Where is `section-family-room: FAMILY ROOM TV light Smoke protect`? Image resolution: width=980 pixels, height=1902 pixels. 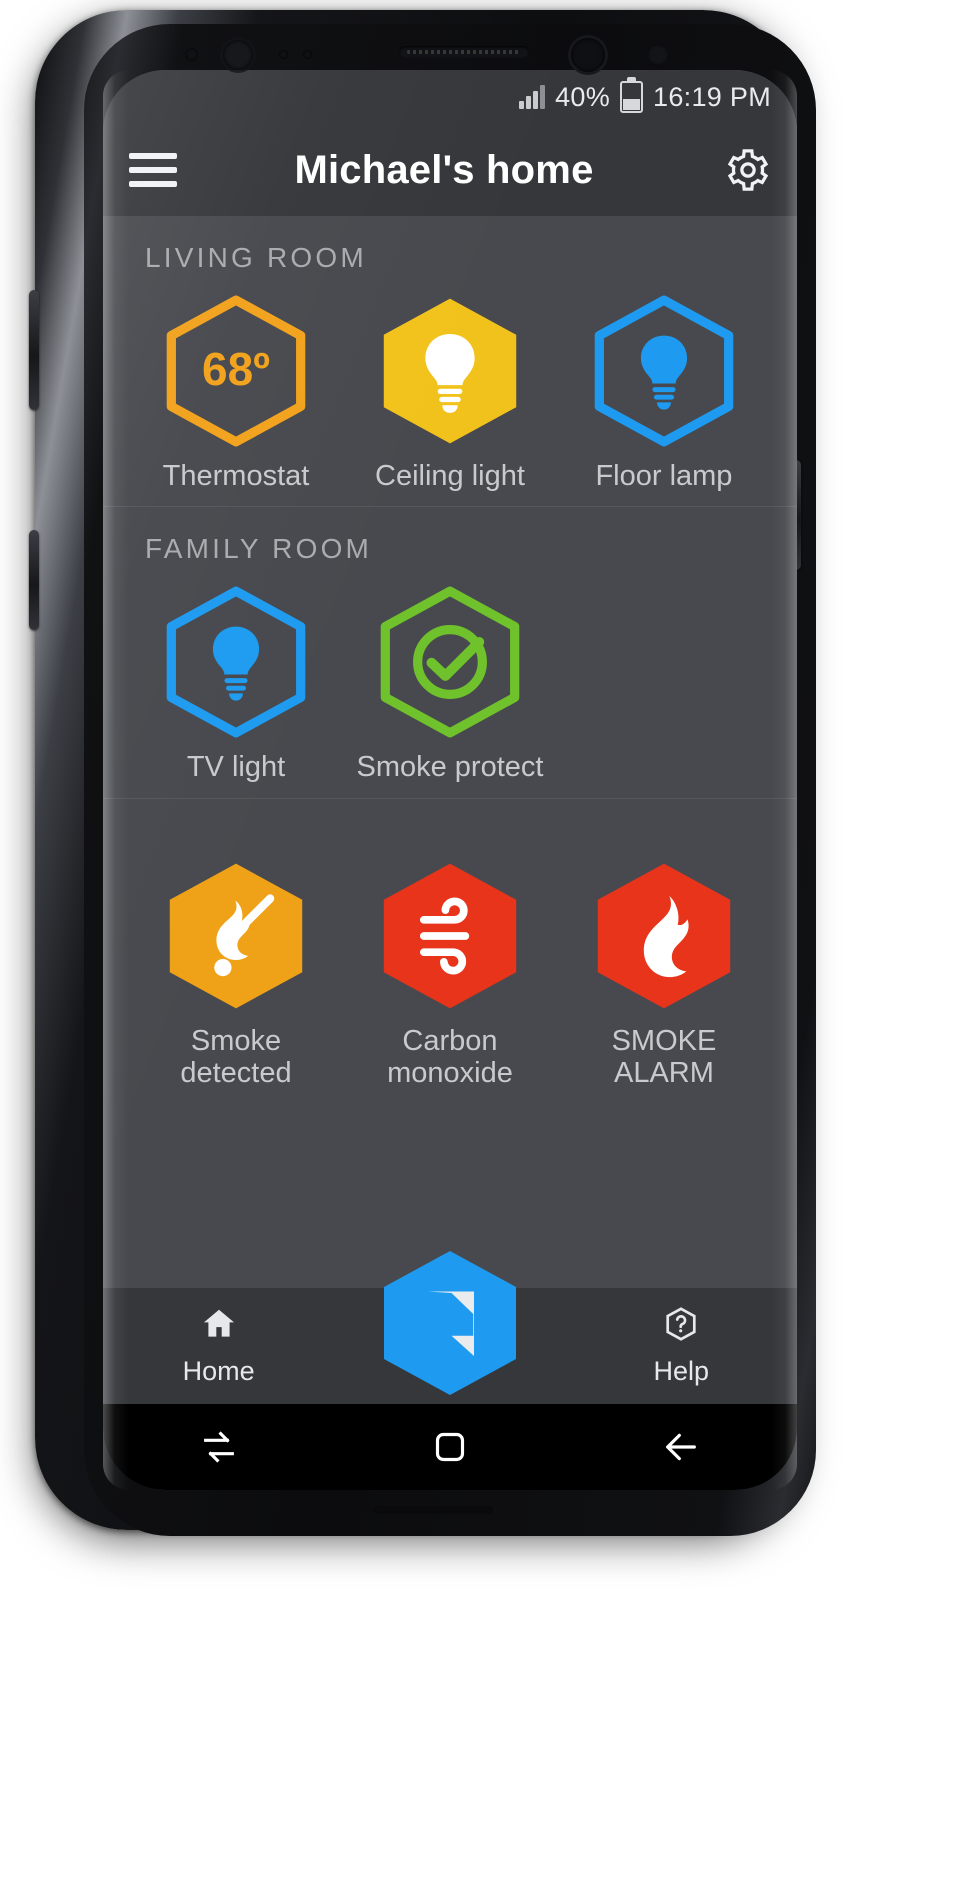
section-family-room: FAMILY ROOM TV light Smoke protect is located at coordinates (450, 651).